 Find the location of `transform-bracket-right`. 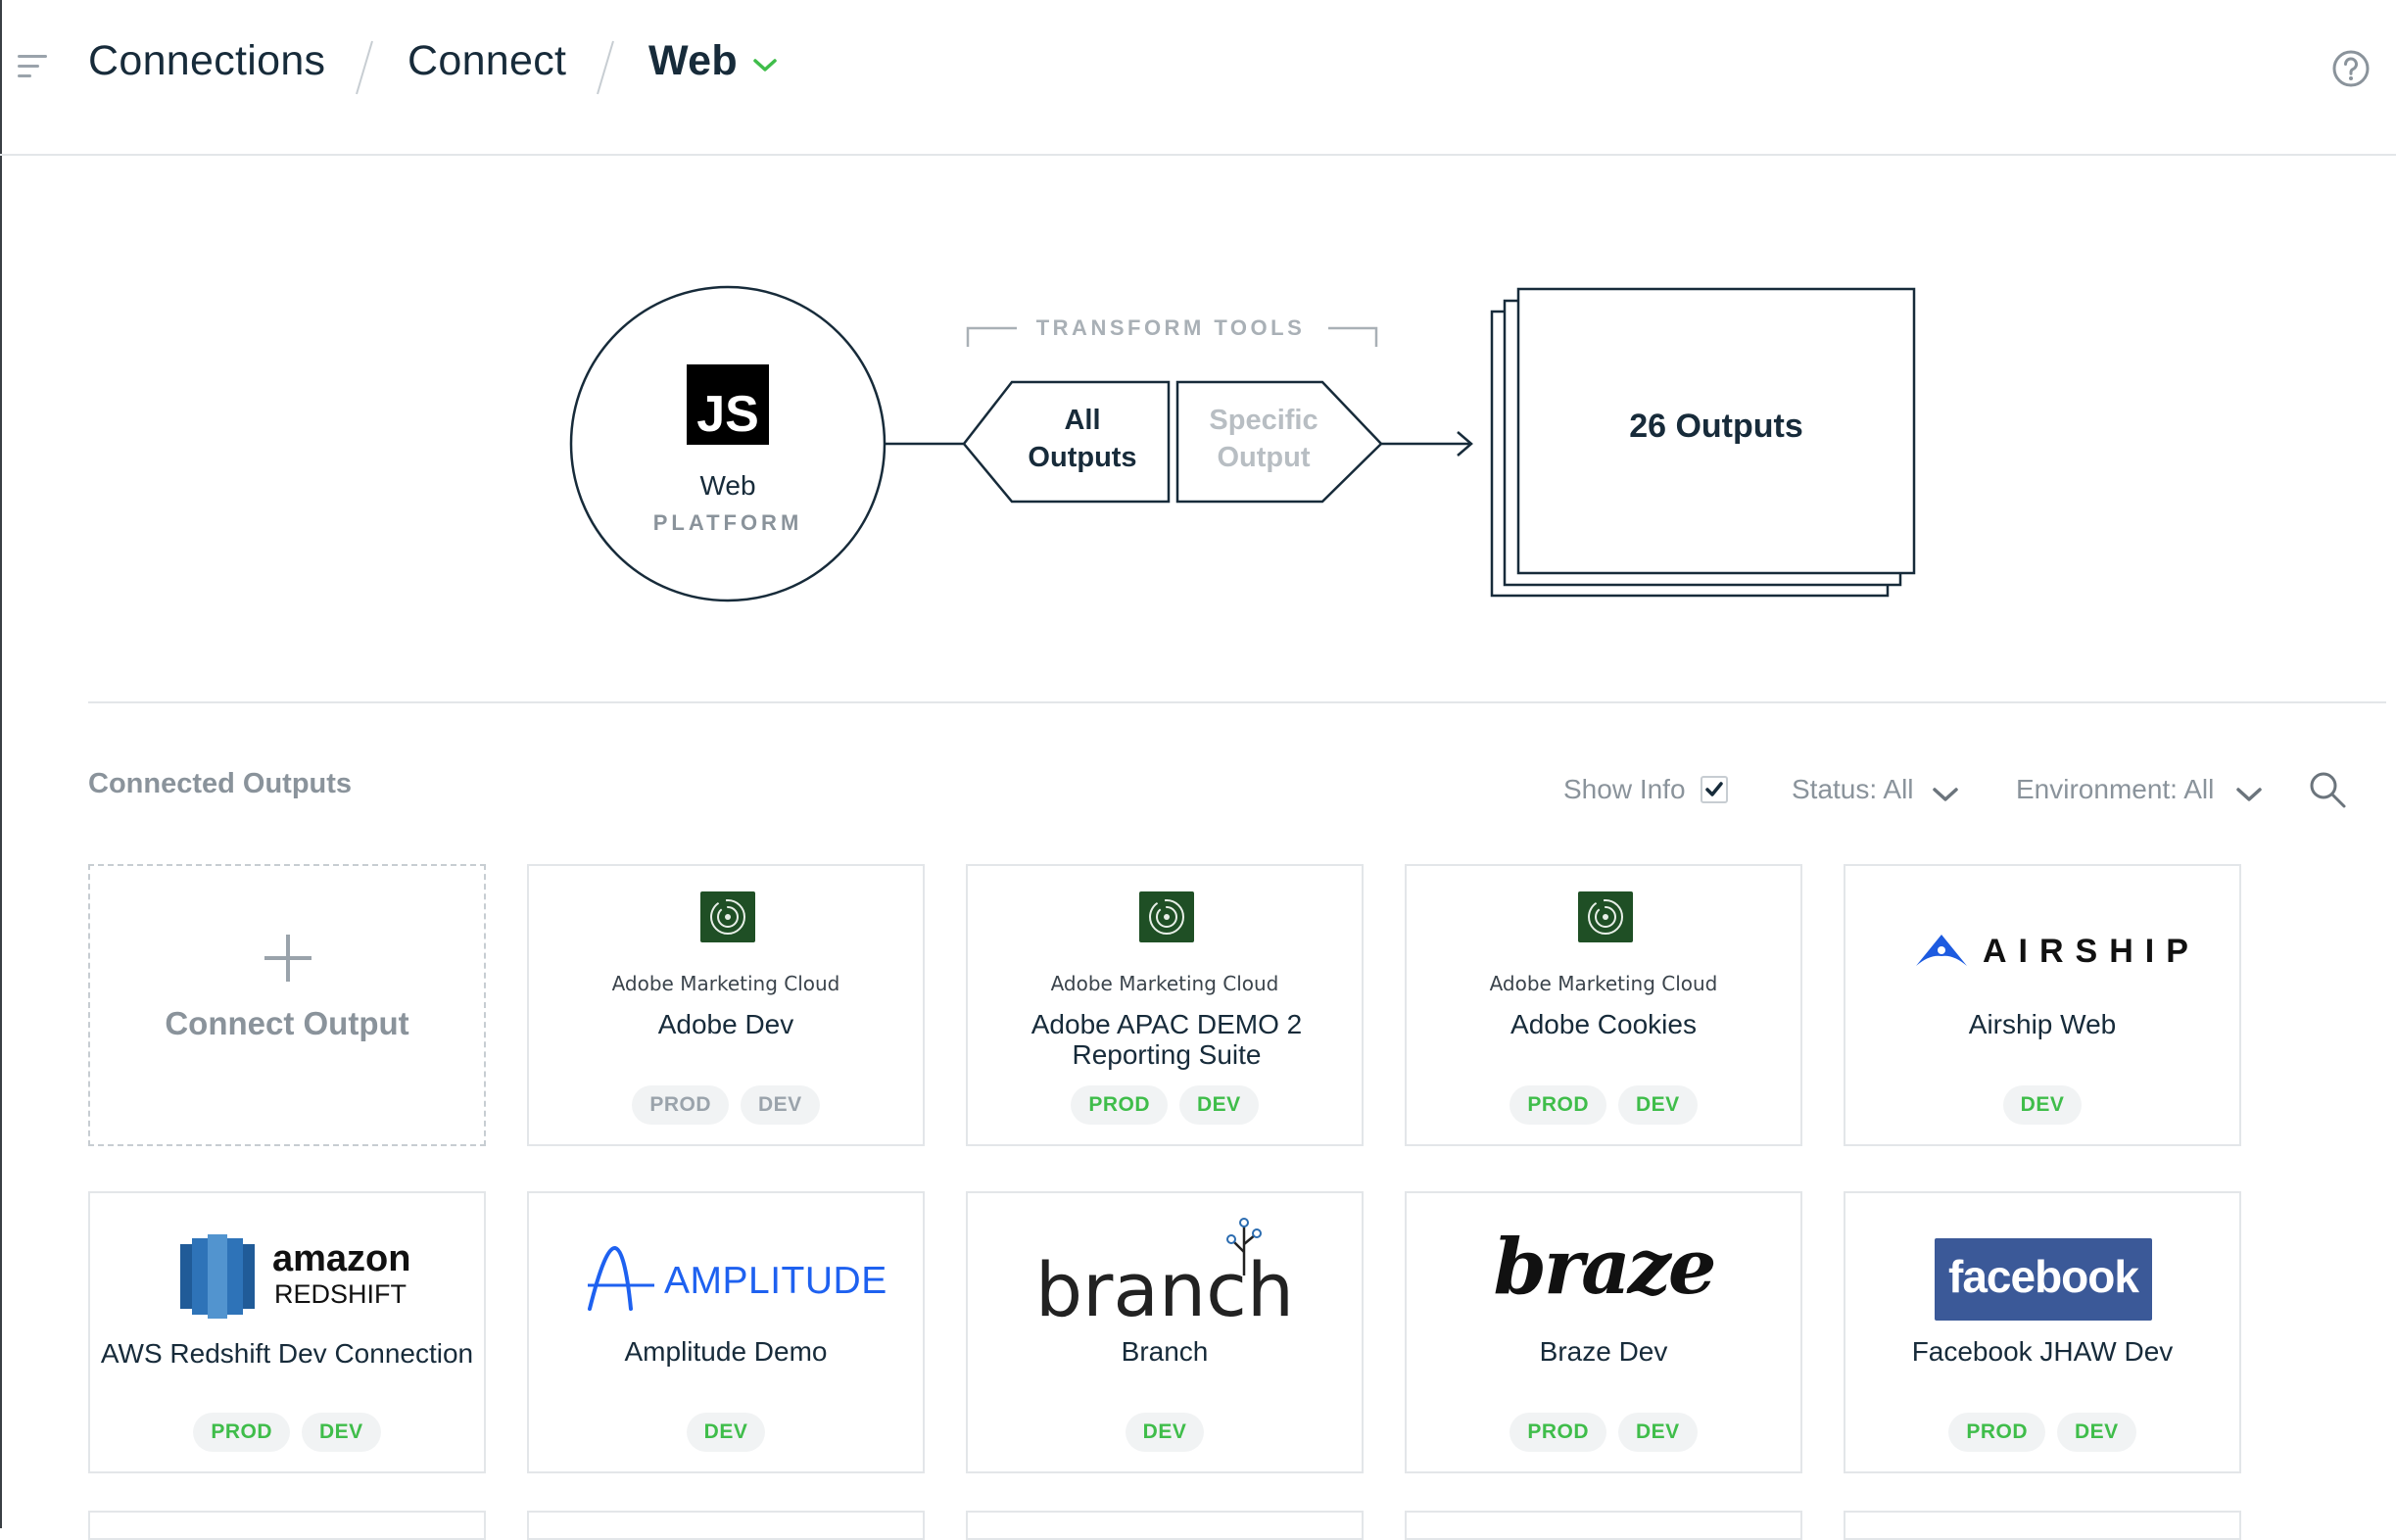

transform-bracket-right is located at coordinates (1353, 337).